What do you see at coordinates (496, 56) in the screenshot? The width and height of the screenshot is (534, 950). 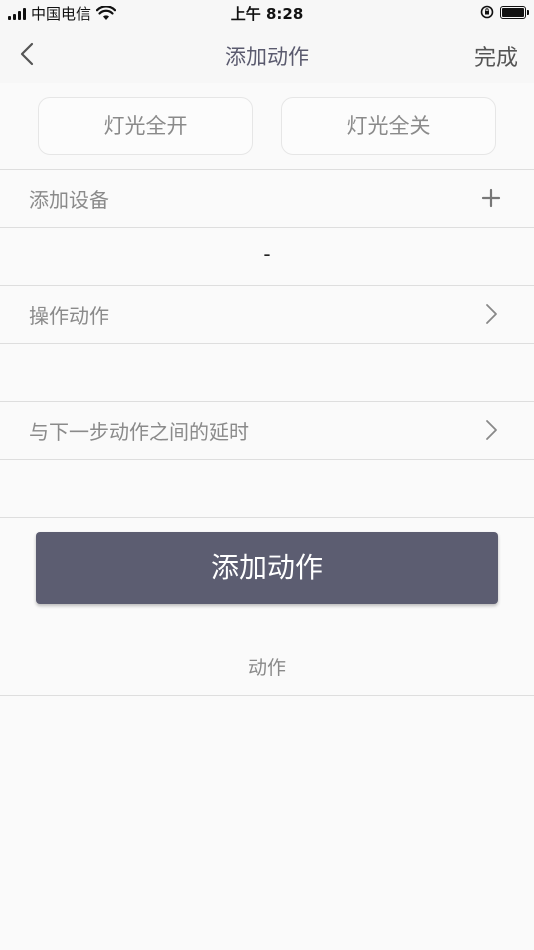 I see `done-button: 完成` at bounding box center [496, 56].